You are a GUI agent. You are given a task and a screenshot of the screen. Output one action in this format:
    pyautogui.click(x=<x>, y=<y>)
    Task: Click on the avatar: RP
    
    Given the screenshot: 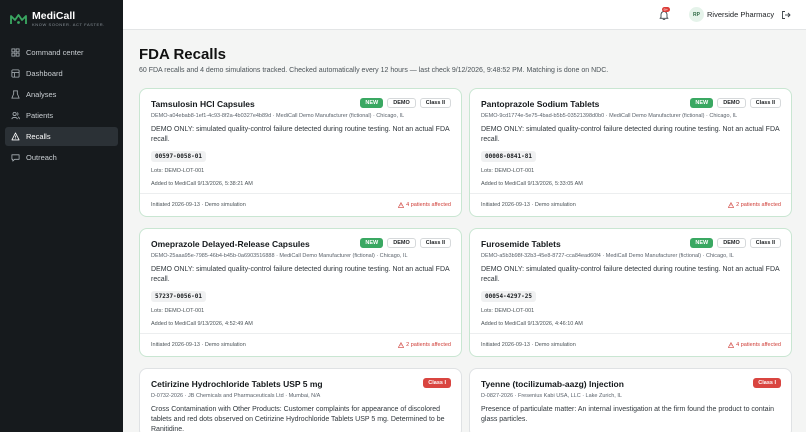 What is the action you would take?
    pyautogui.click(x=696, y=14)
    